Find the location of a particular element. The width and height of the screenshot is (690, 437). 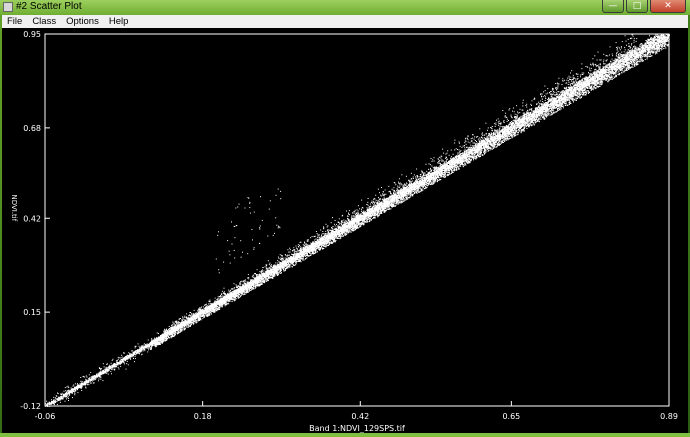

y-tick-label: 0.68 is located at coordinates (32, 128).